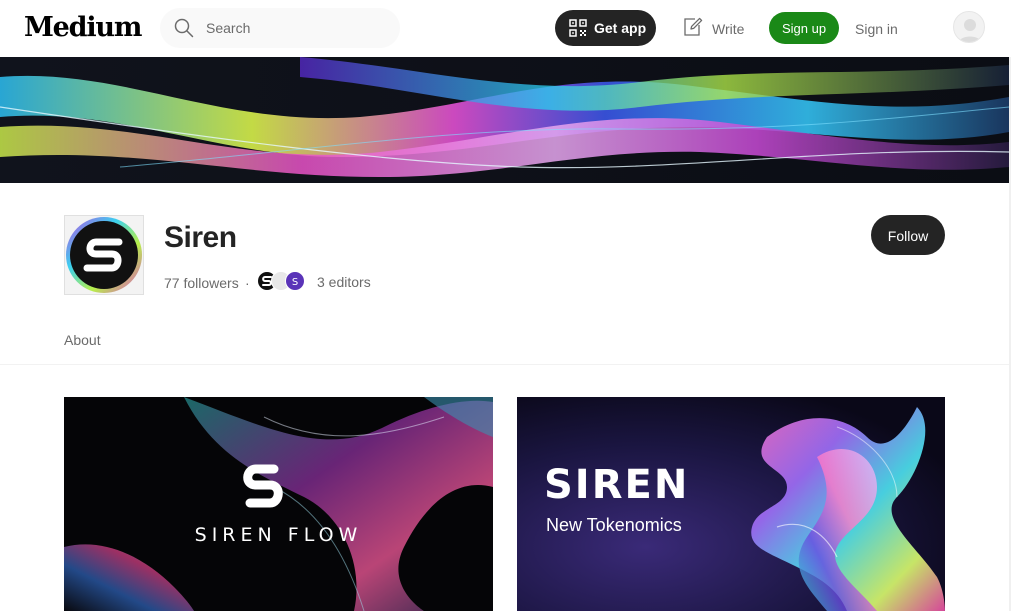 The image size is (1011, 611). I want to click on user-avatar, so click(969, 27).